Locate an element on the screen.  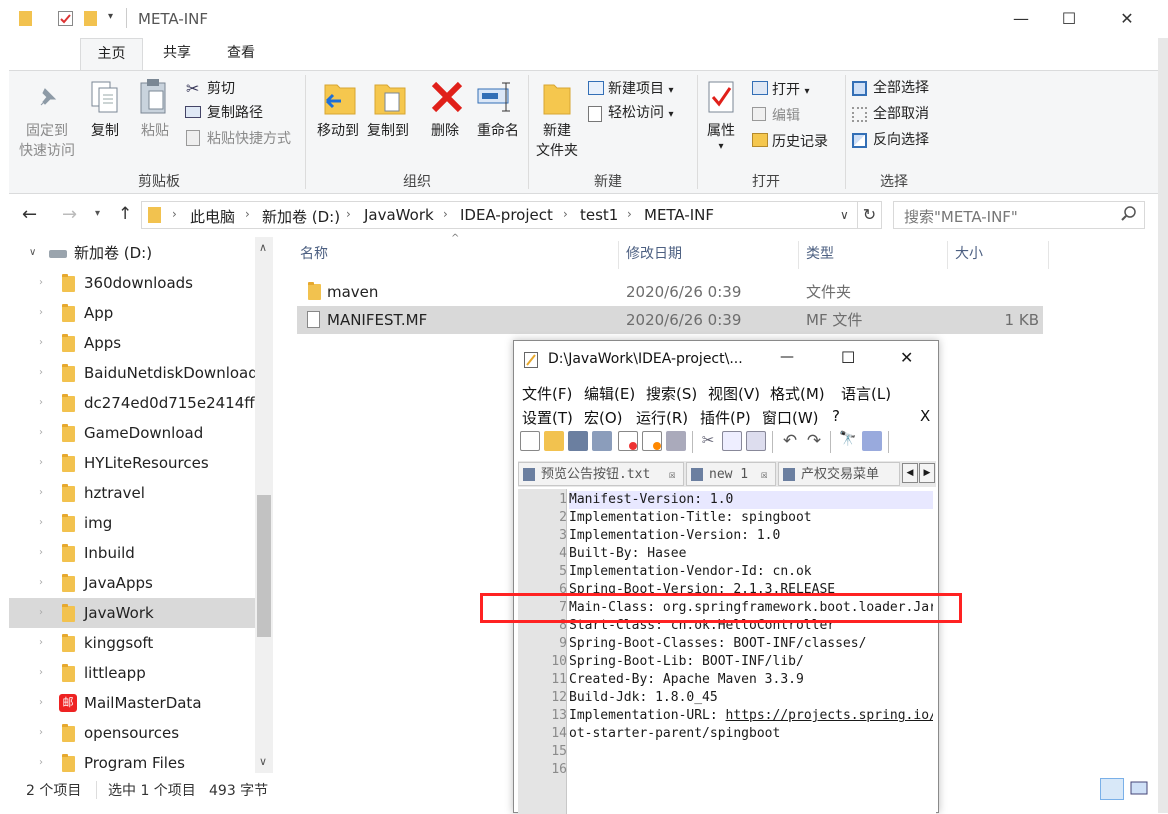
notepad-menu-item: 文件(F) is located at coordinates (547, 393).